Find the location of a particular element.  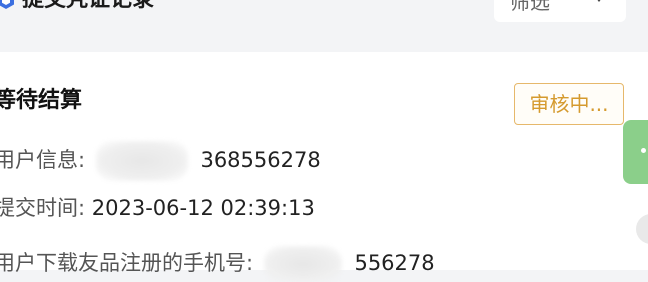

filter-button: 筛选 is located at coordinates (560, 11).